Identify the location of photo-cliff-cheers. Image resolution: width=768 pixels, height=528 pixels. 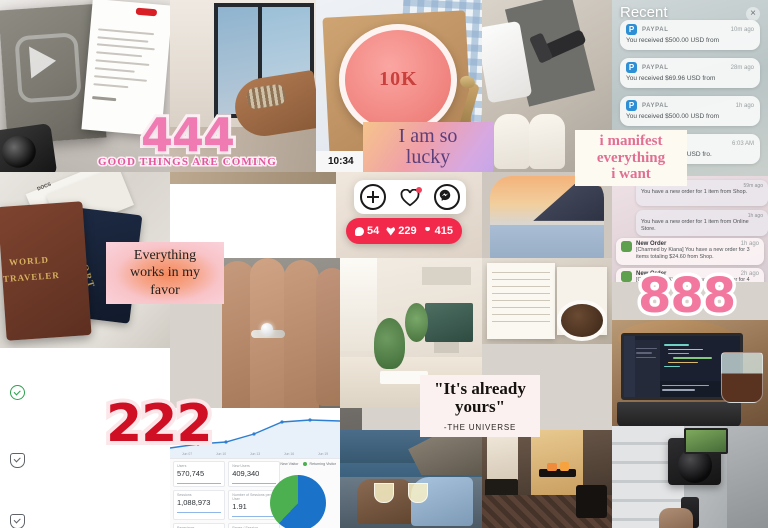
(411, 479).